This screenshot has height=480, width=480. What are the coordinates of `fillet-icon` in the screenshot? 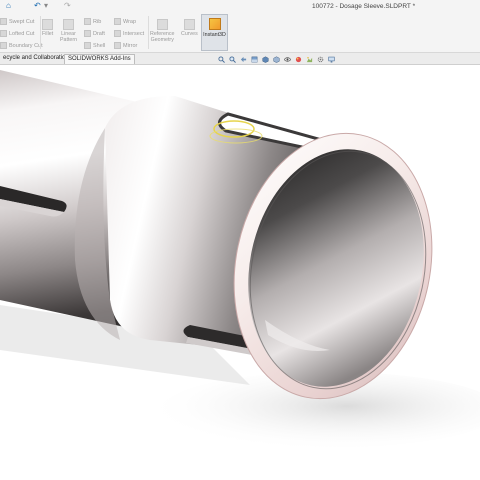 It's located at (48, 24).